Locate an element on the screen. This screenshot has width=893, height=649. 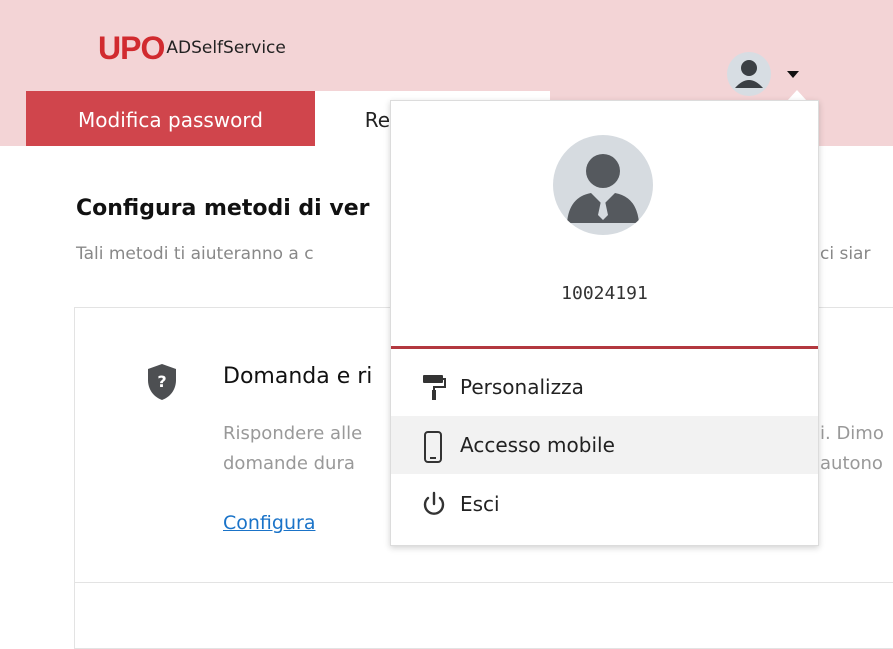
logo-mark: UPO is located at coordinates (131, 48).